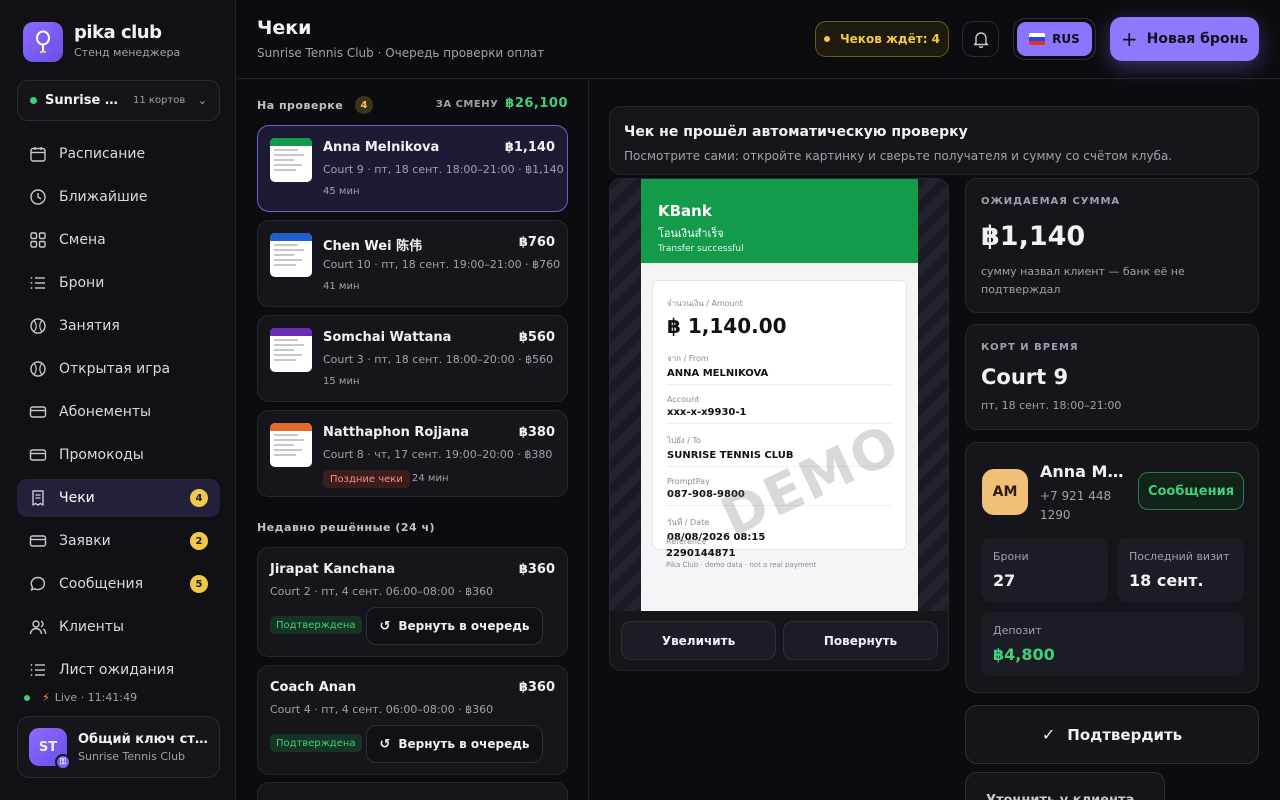 This screenshot has height=800, width=1280. Describe the element at coordinates (705, 303) in the screenshot. I see `receipt-amount-label: จำนวนเงิน / Amount` at that location.